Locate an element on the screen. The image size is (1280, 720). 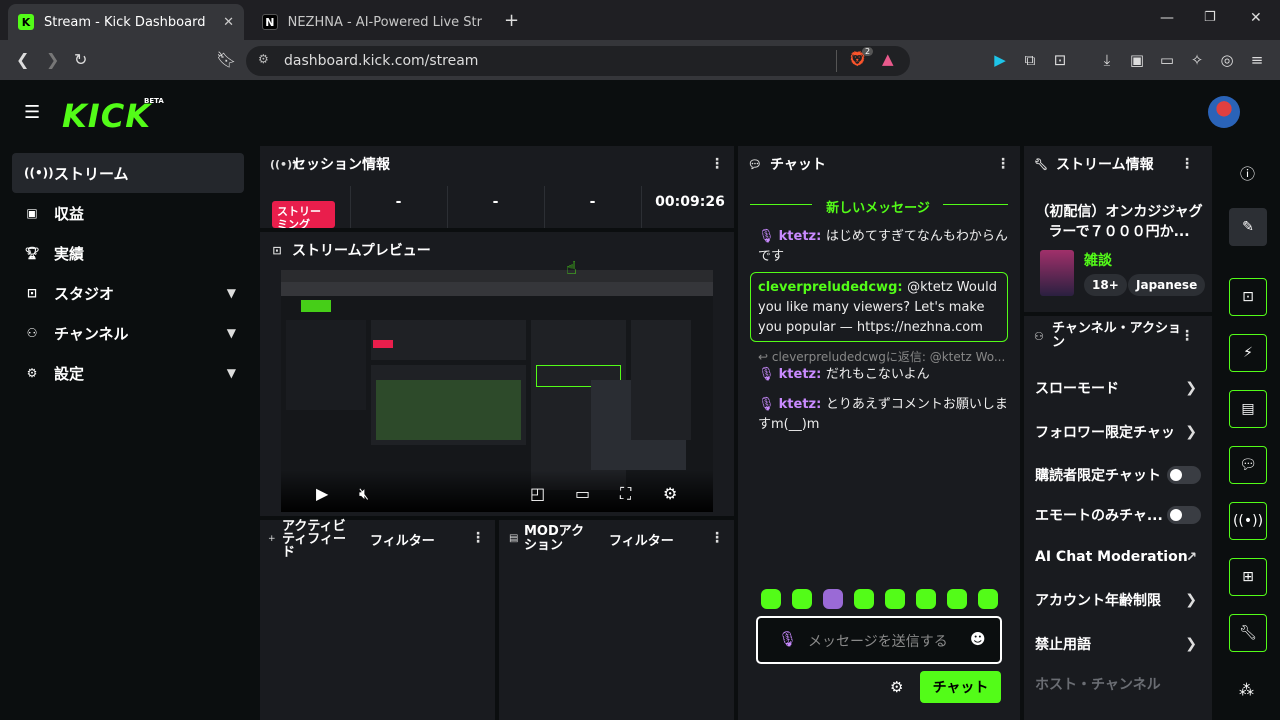
bookmark-icon: 🔖︎ is located at coordinates (226, 59).